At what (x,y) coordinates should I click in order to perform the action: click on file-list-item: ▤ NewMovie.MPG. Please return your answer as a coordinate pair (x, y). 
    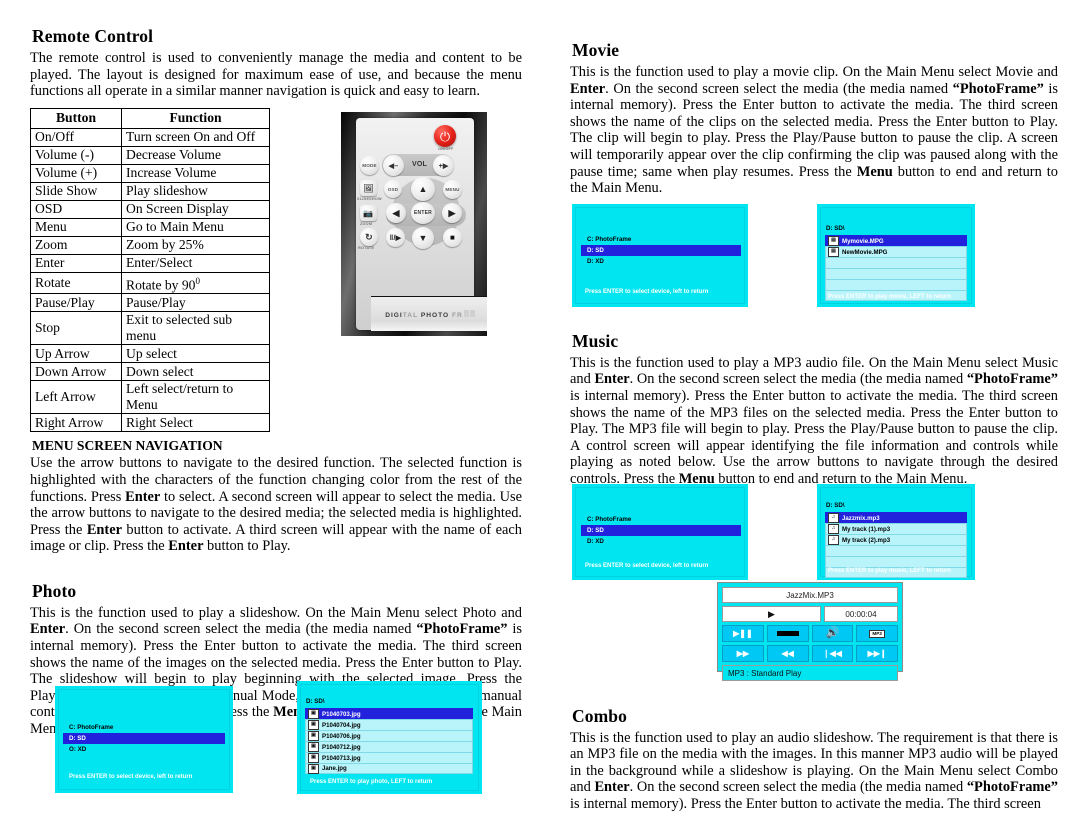
    Looking at the image, I should click on (896, 251).